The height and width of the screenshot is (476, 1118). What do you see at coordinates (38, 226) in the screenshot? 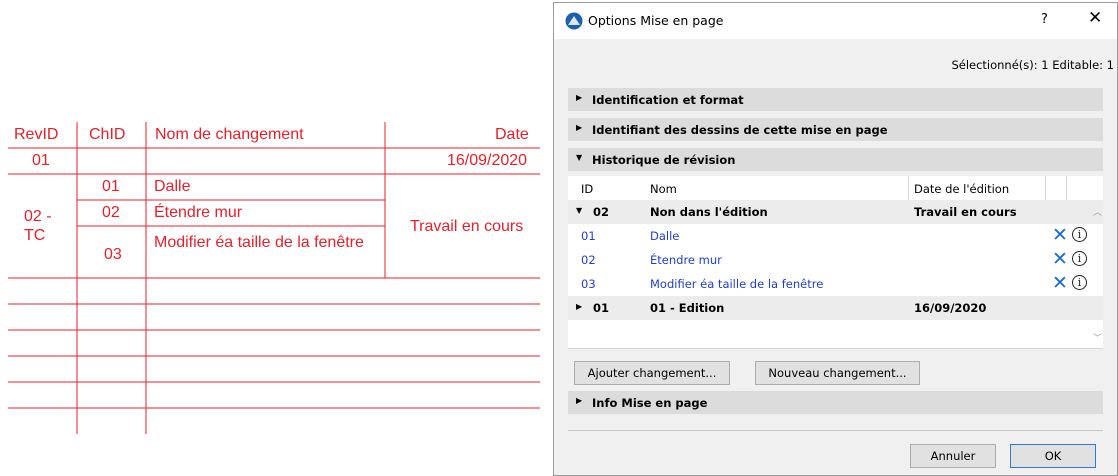
I see `rev02-id: 02 - TC` at bounding box center [38, 226].